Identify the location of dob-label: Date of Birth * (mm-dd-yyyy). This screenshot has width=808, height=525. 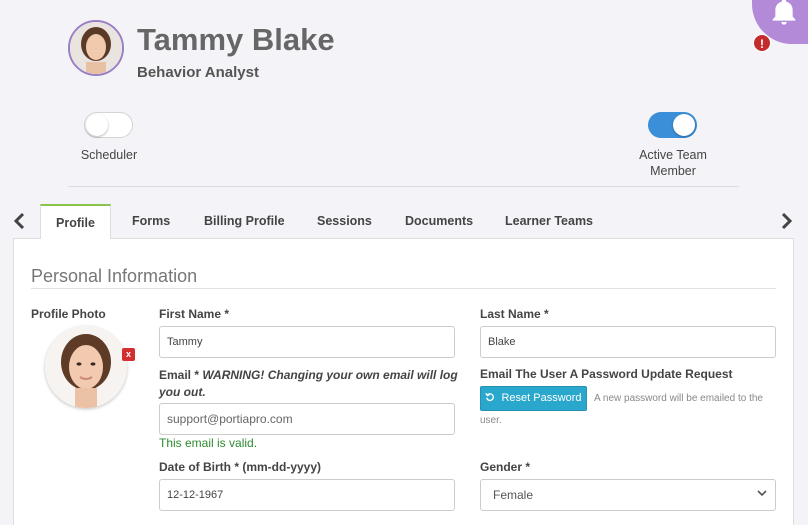
(240, 467).